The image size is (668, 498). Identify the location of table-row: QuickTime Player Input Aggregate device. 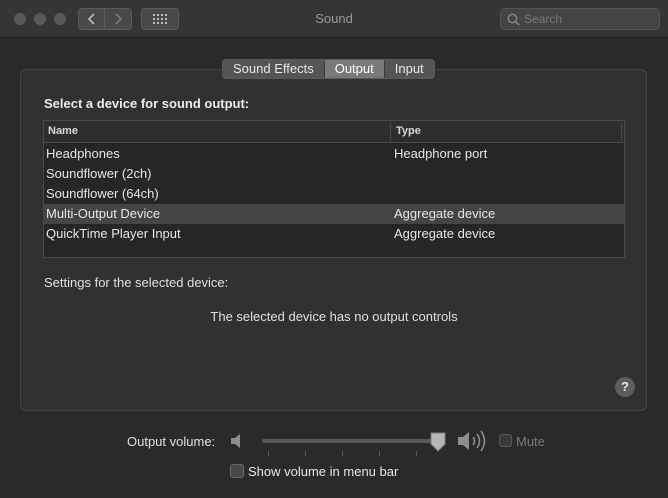
(334, 234).